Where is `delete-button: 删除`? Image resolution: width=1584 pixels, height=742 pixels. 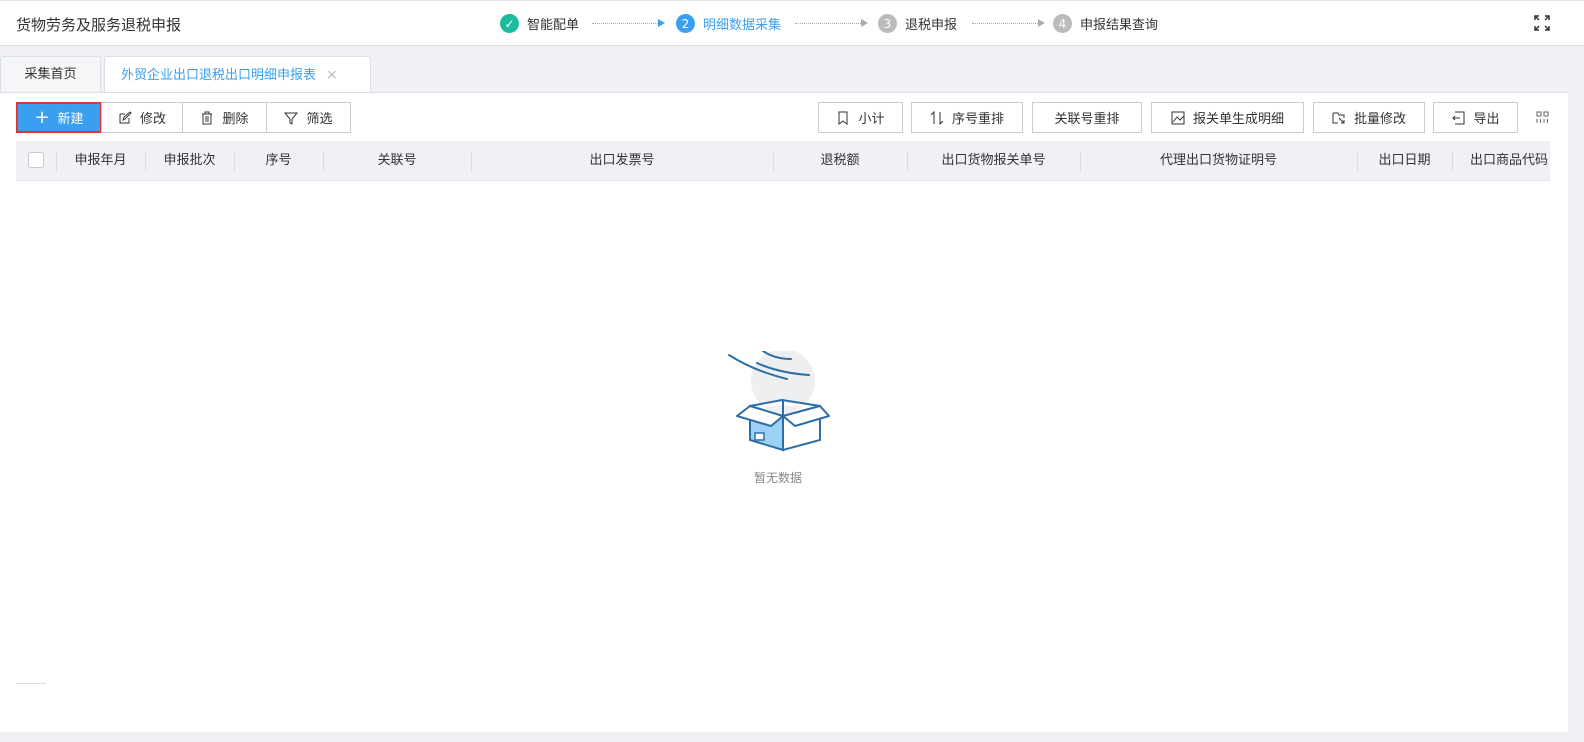 delete-button: 删除 is located at coordinates (224, 117).